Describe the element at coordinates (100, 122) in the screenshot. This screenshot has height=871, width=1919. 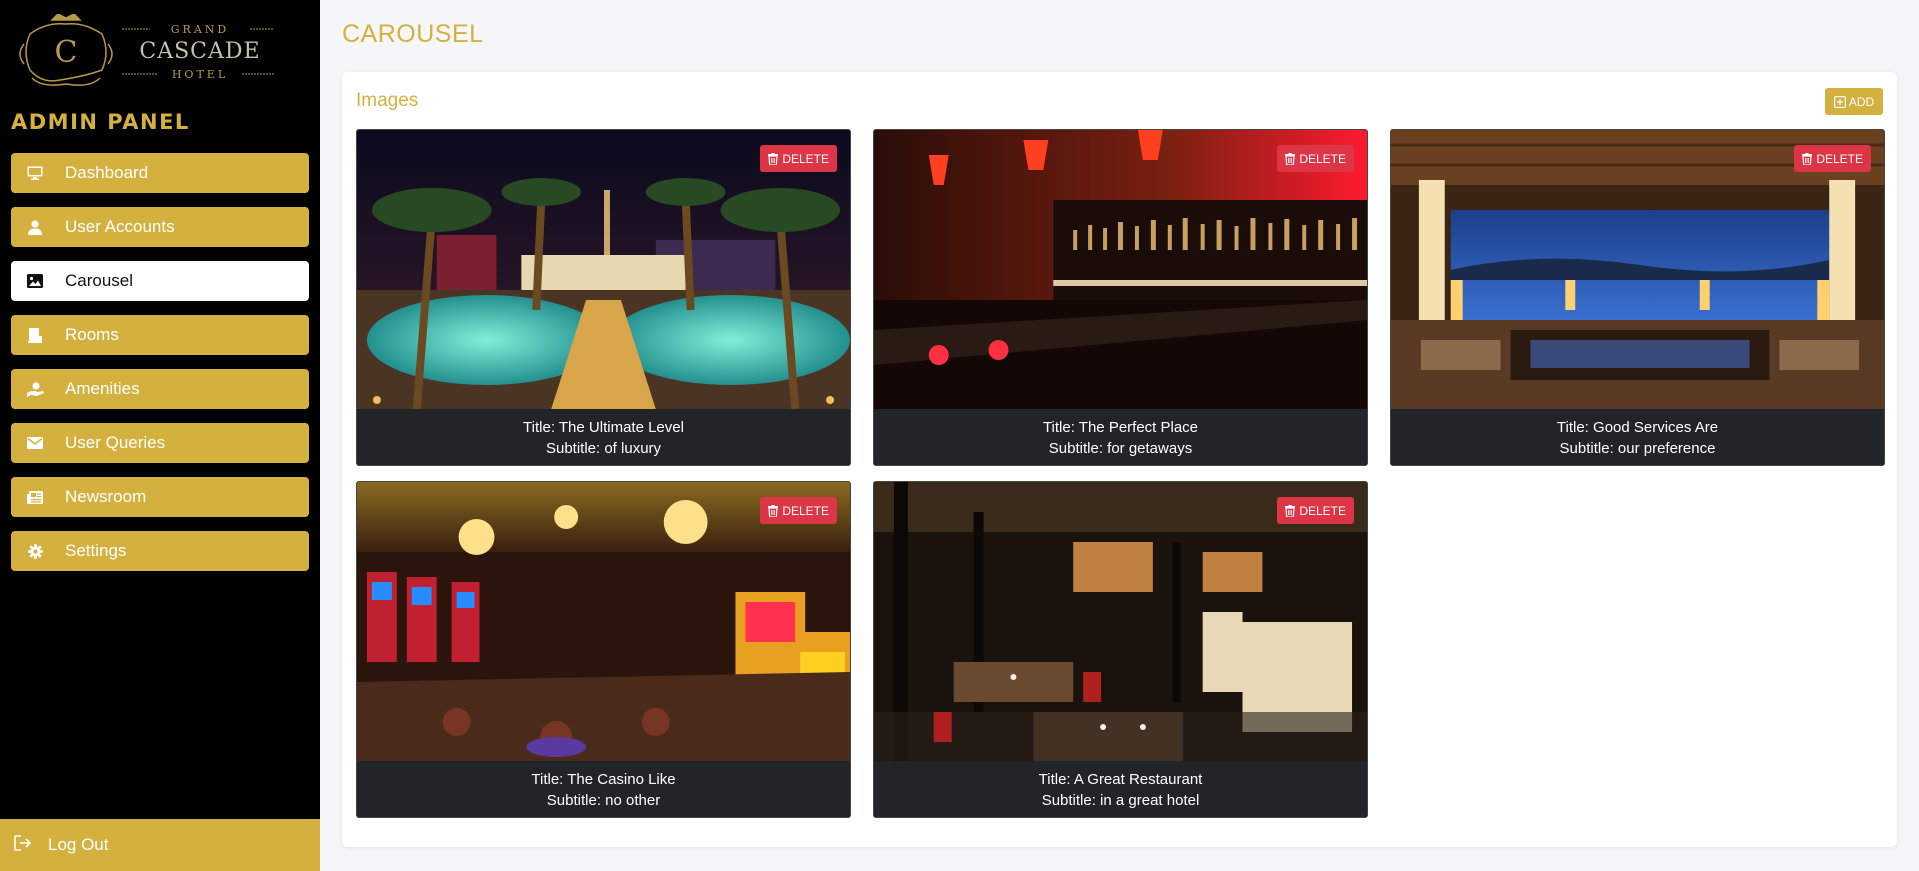
I see `admin-panel-title: ADMIN PANEL` at that location.